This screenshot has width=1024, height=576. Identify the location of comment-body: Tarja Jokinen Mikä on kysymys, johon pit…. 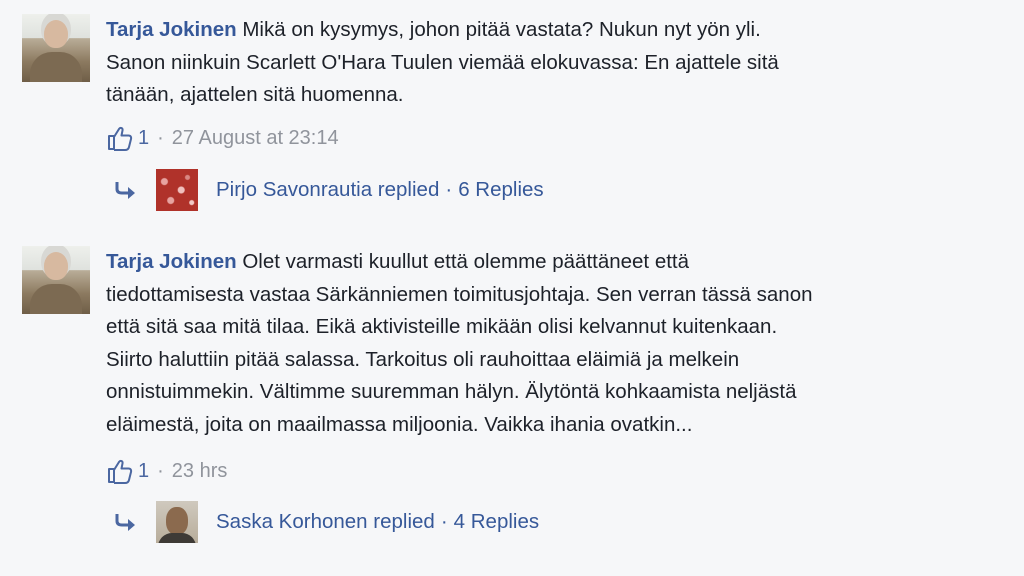
(556, 63).